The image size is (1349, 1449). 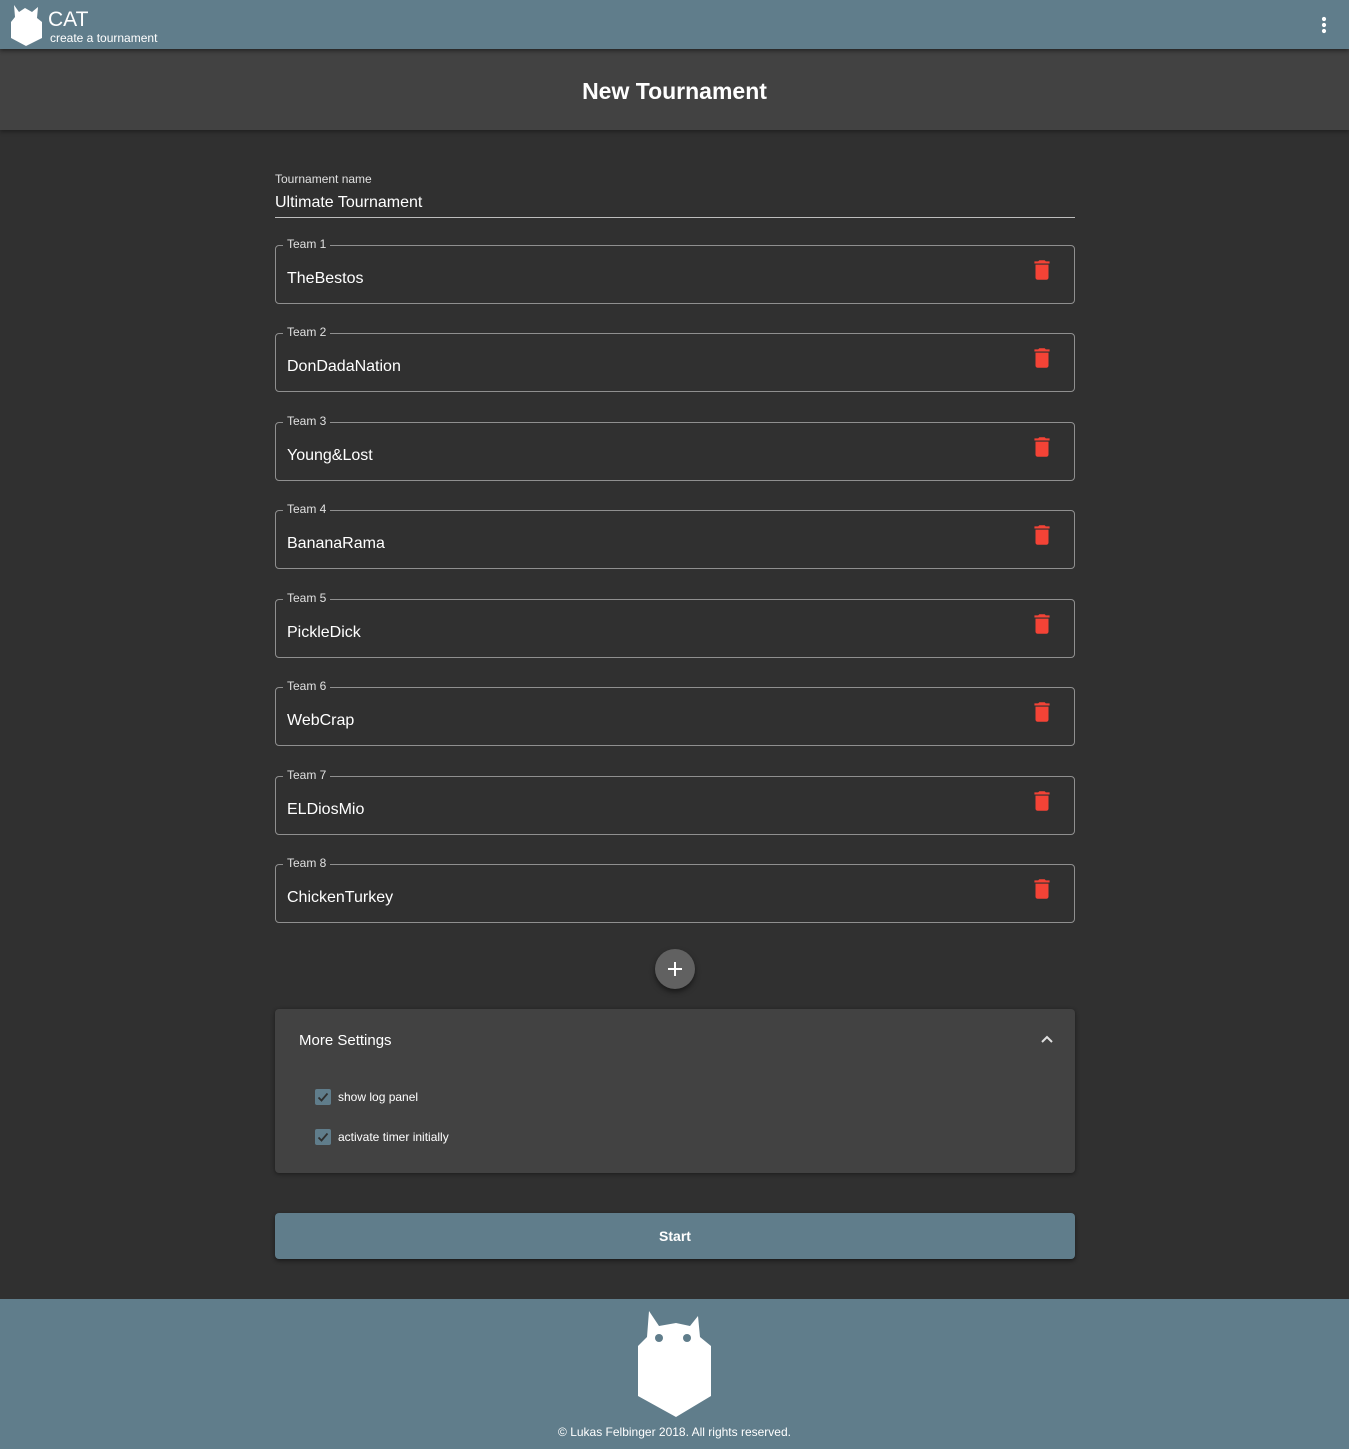 I want to click on activate-timer-label: activate timer initially, so click(x=393, y=1137).